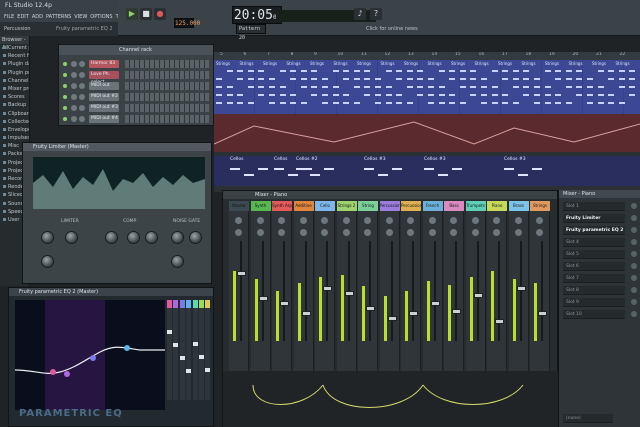 Image resolution: width=640 pixels, height=427 pixels. Describe the element at coordinates (14, 56) in the screenshot. I see `browser-item: Recent files` at that location.